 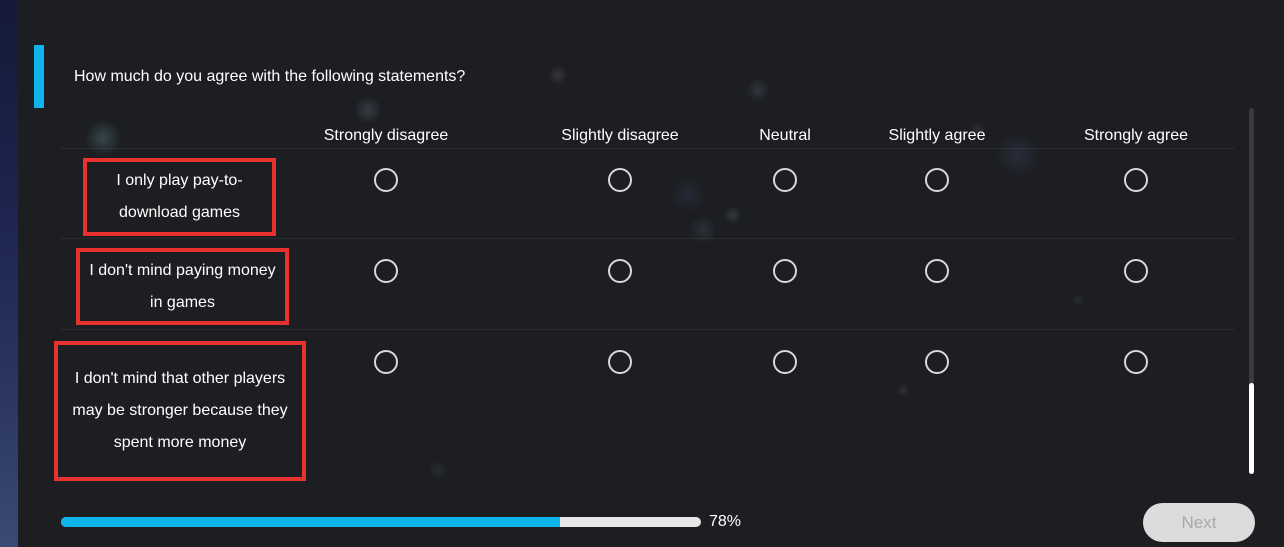 What do you see at coordinates (620, 180) in the screenshot?
I see `radio-row1-slightly-disagree` at bounding box center [620, 180].